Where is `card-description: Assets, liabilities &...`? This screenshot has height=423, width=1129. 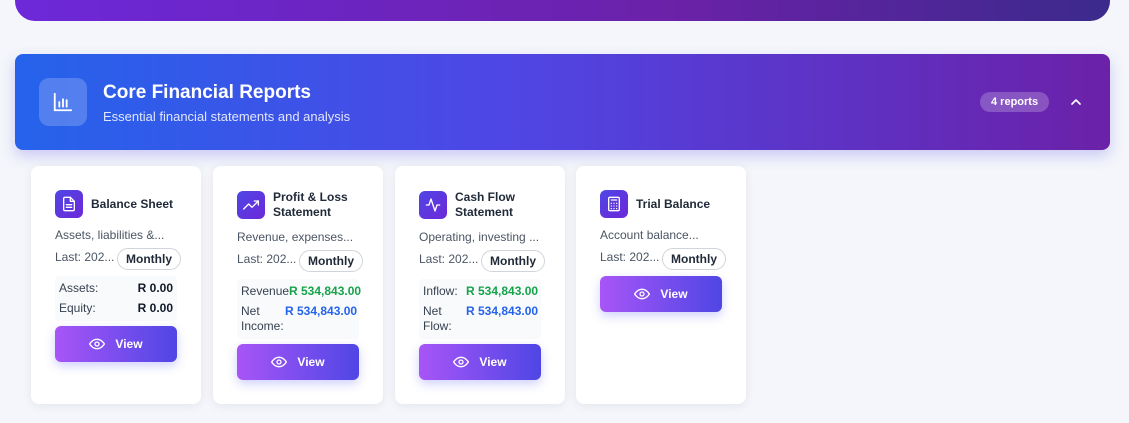 card-description: Assets, liabilities &... is located at coordinates (110, 235).